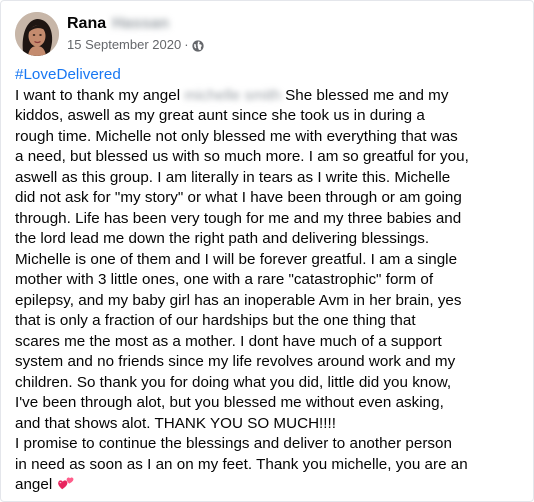 The image size is (534, 502). I want to click on avatar, so click(37, 34).